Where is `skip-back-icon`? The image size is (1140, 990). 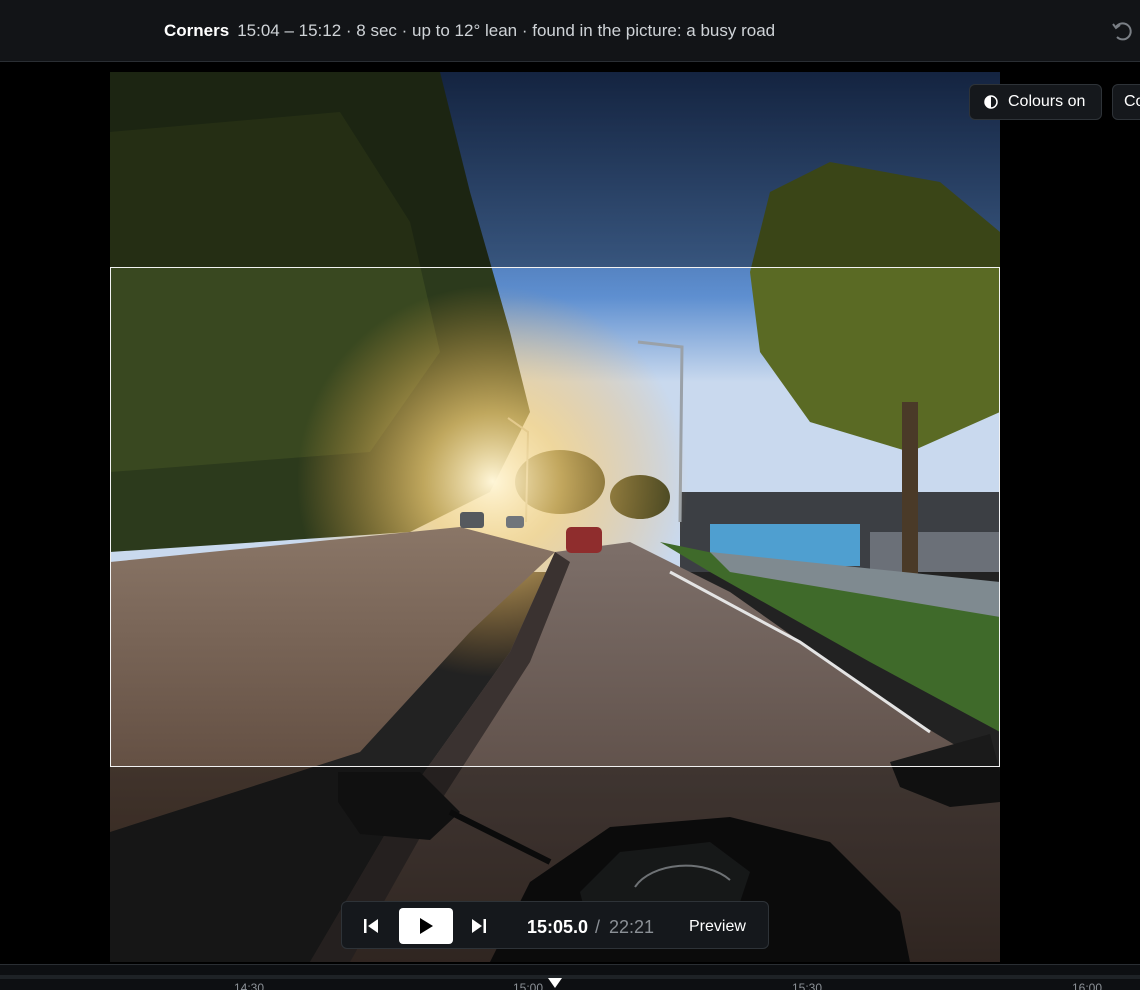
skip-back-icon is located at coordinates (371, 926).